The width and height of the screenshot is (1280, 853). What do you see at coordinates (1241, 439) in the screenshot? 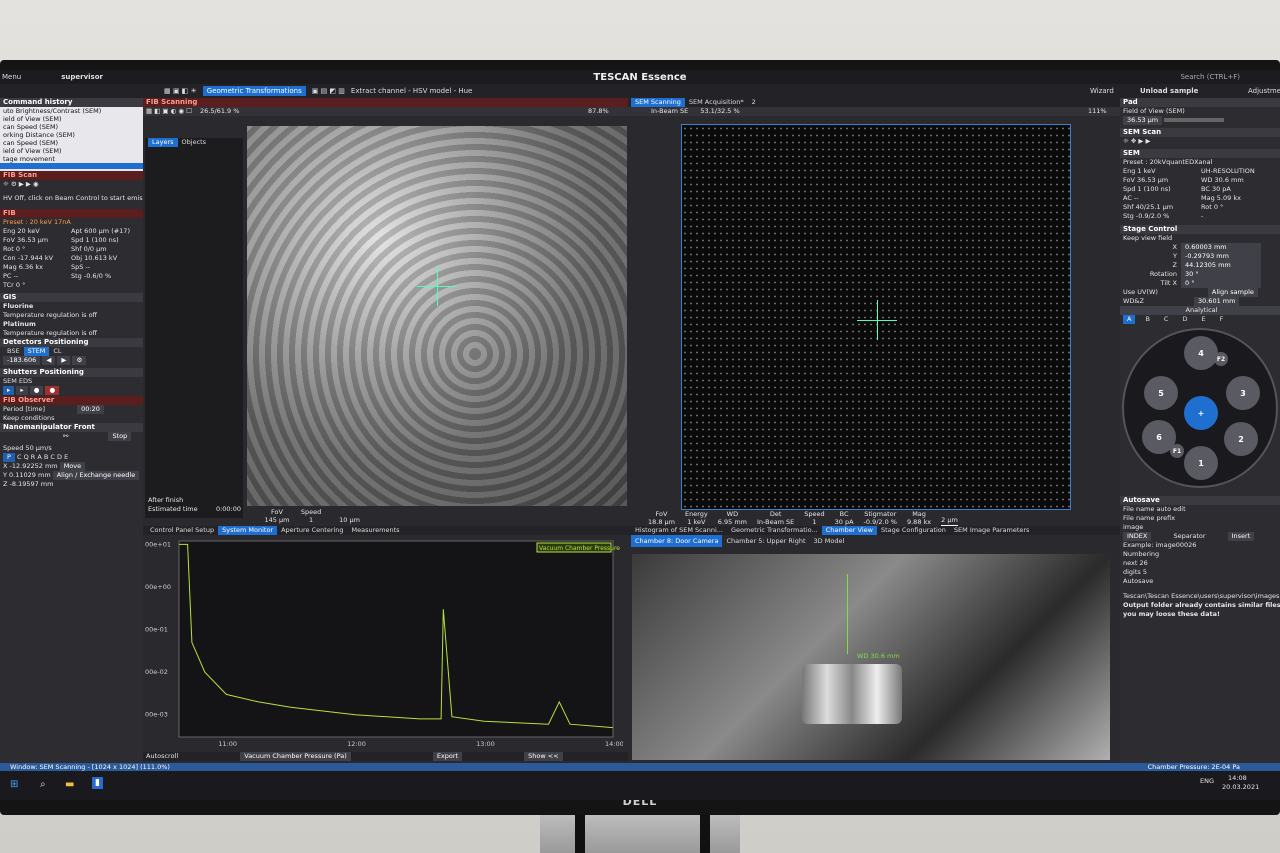
I see `carousel-position: 2` at bounding box center [1241, 439].